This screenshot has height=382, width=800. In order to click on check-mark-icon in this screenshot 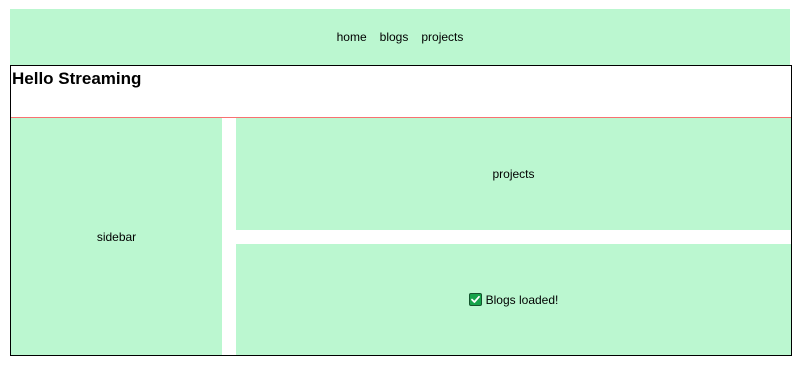, I will do `click(475, 299)`.